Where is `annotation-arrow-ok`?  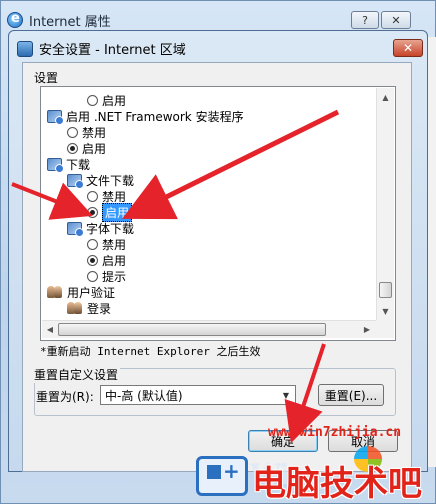 annotation-arrow-ok is located at coordinates (305, 393).